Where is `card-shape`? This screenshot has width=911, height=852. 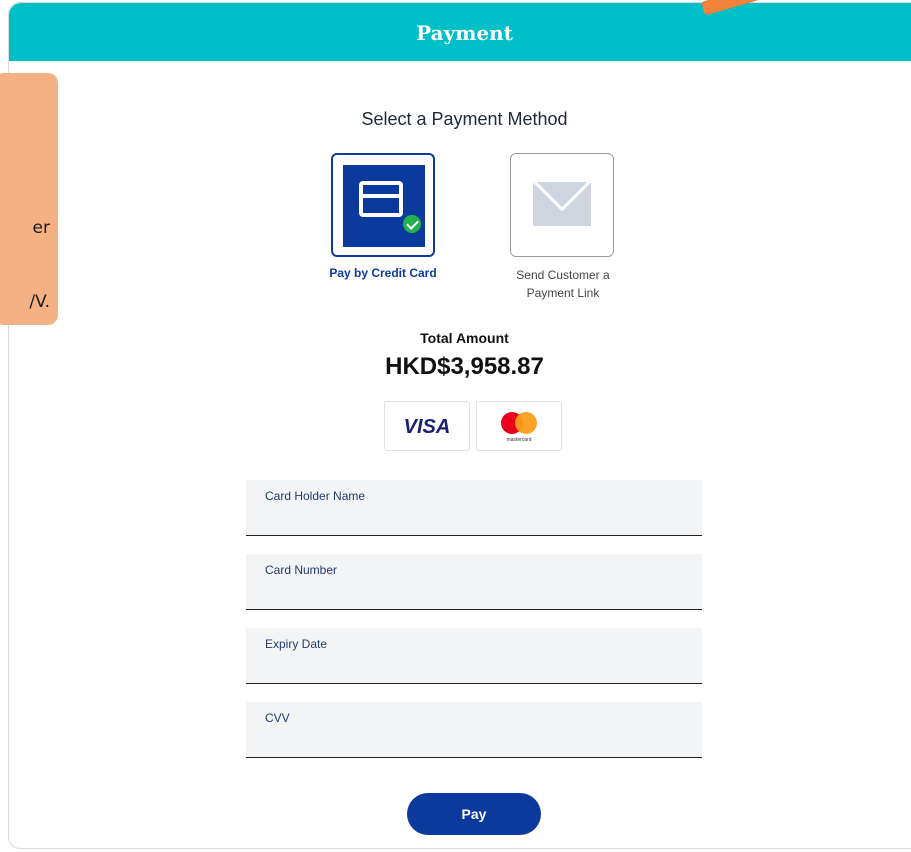 card-shape is located at coordinates (381, 199).